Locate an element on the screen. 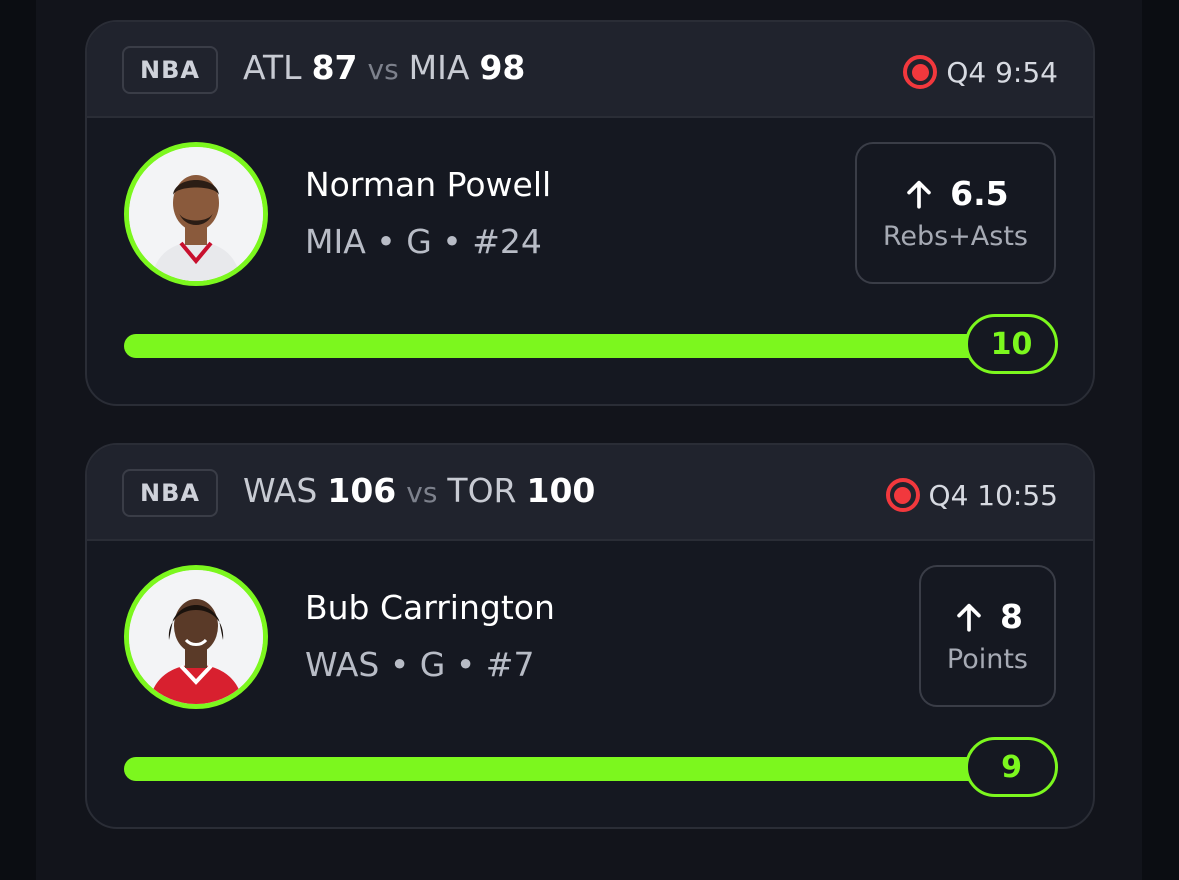 Image resolution: width=1179 pixels, height=880 pixels. progress-value: 10 is located at coordinates (1011, 344).